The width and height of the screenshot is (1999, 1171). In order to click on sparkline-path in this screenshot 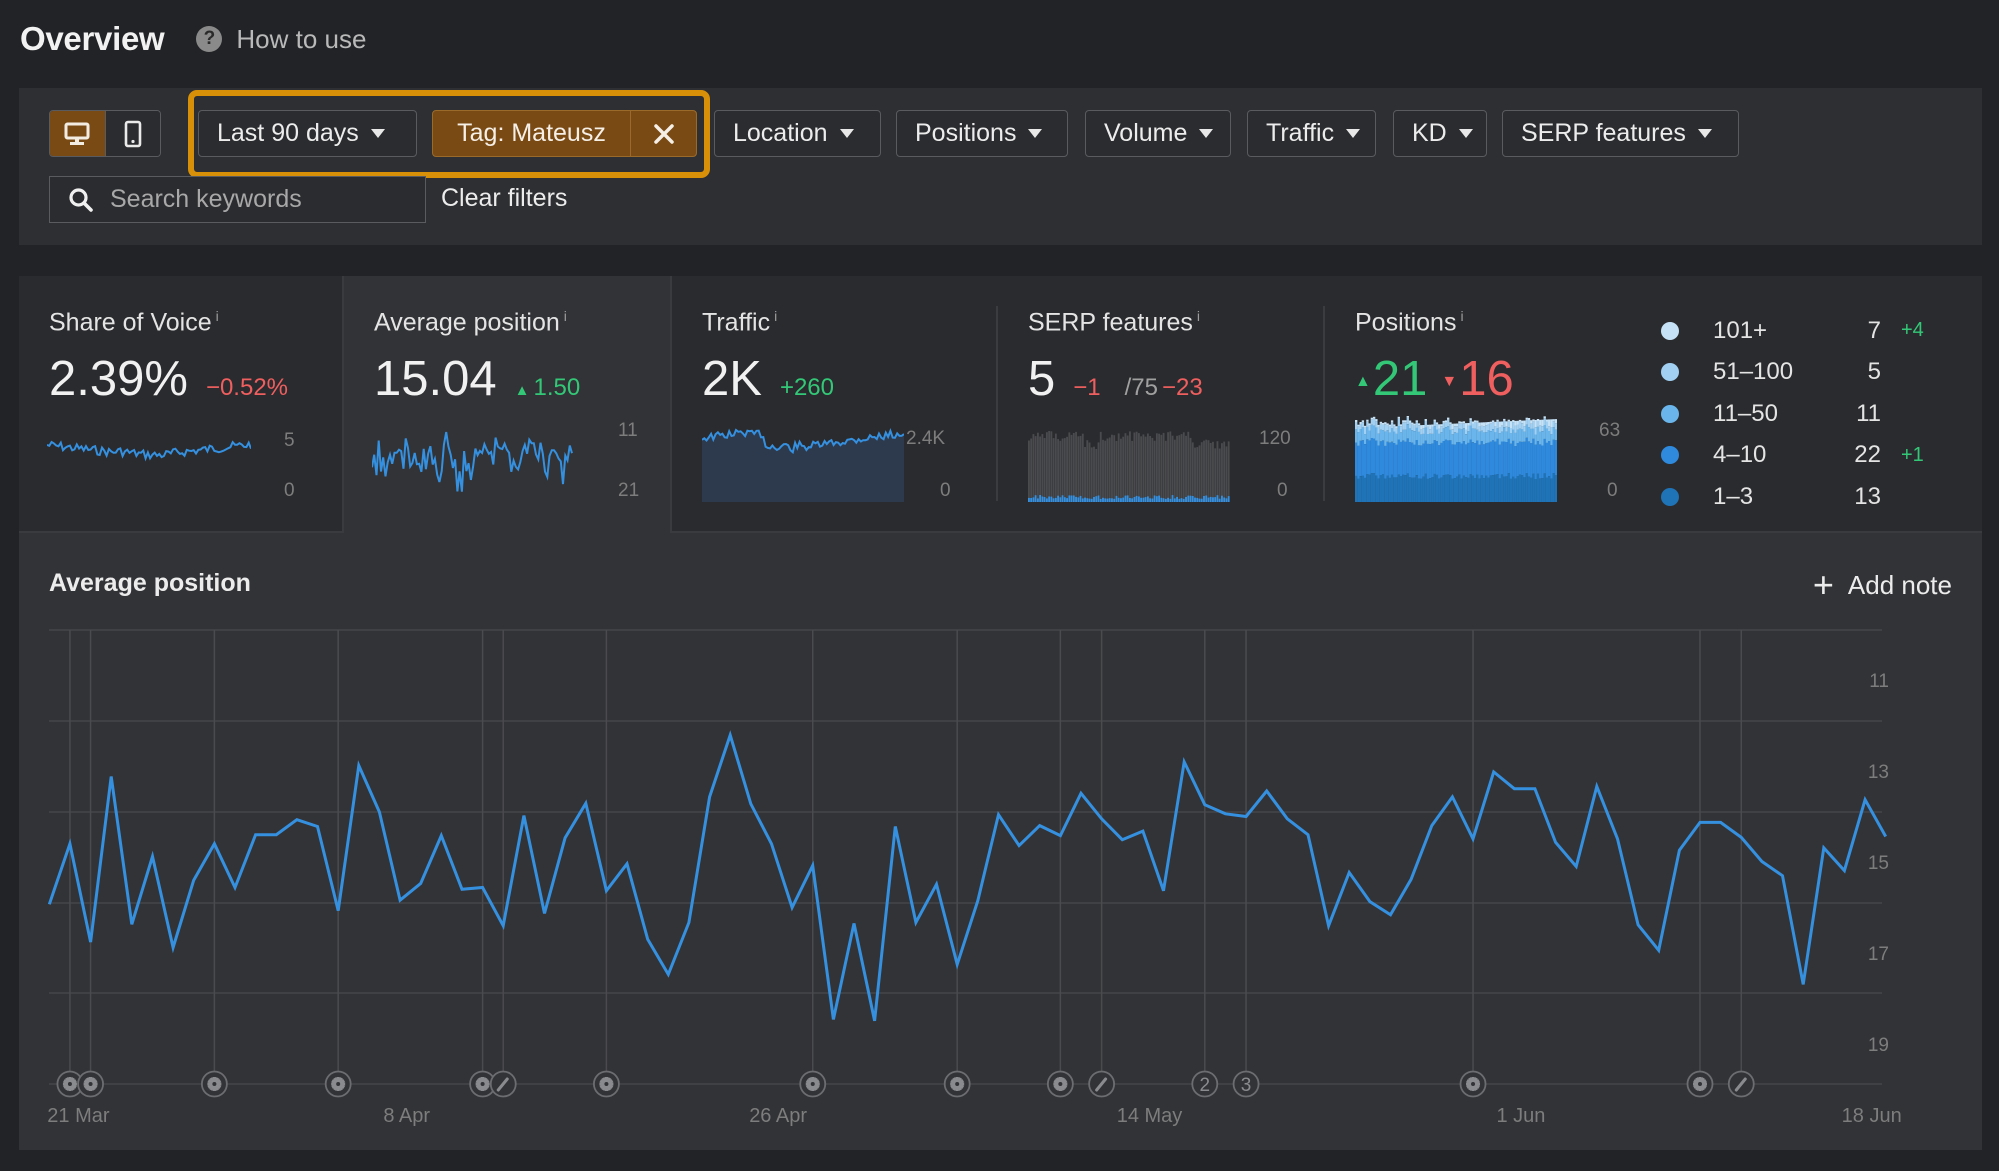, I will do `click(472, 461)`.